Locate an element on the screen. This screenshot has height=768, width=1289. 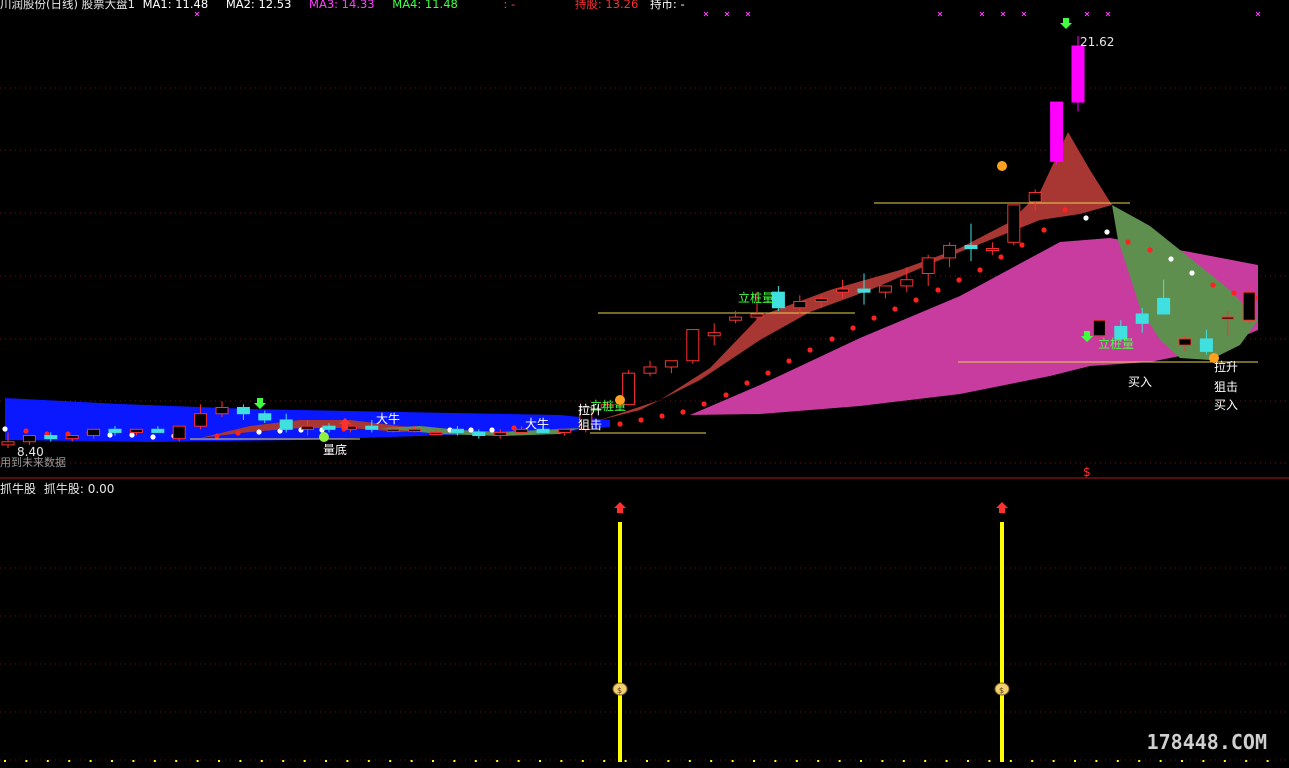
top-markers is located at coordinates (727, 14).